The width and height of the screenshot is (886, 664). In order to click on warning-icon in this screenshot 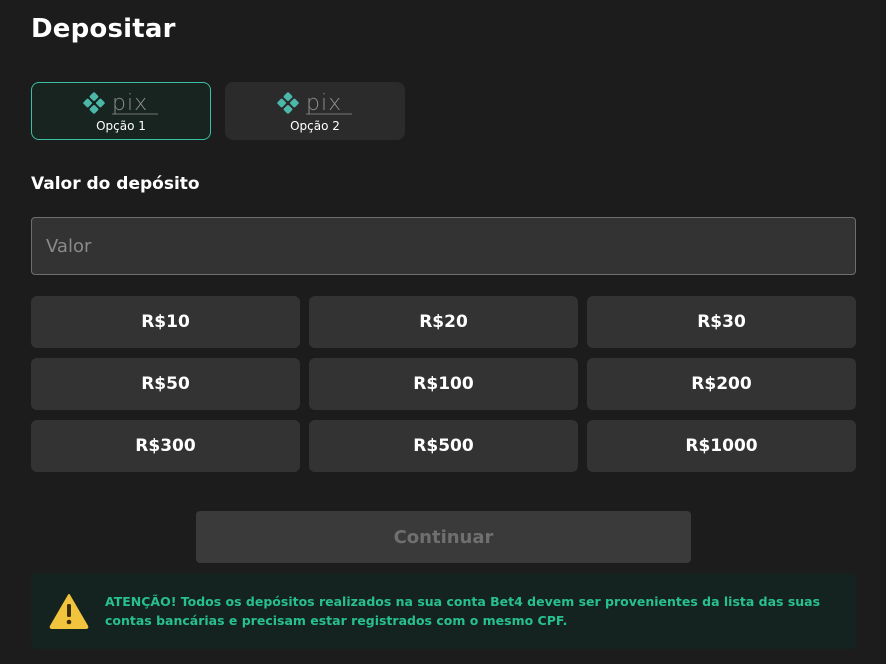, I will do `click(69, 611)`.